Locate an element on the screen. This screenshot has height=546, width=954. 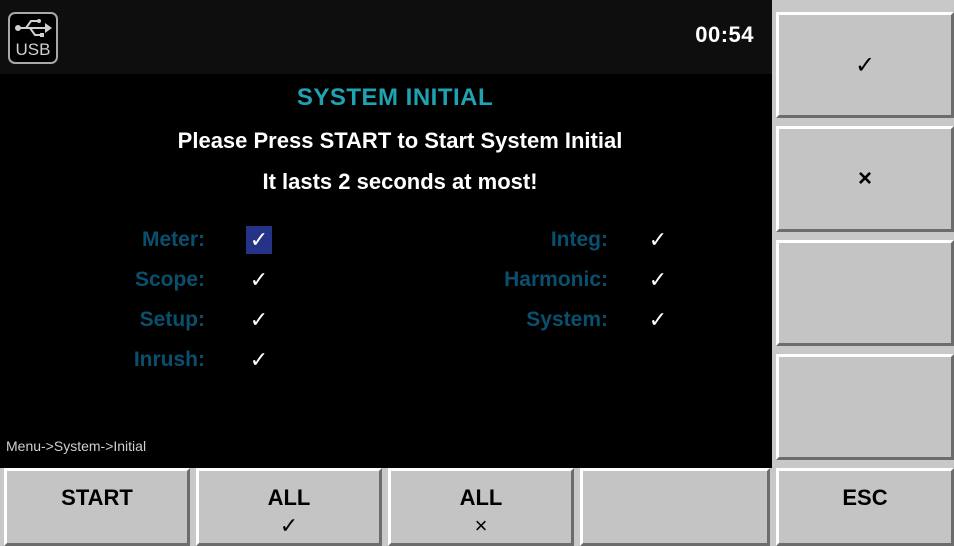
harmonic-label: Harmonic: is located at coordinates (556, 279).